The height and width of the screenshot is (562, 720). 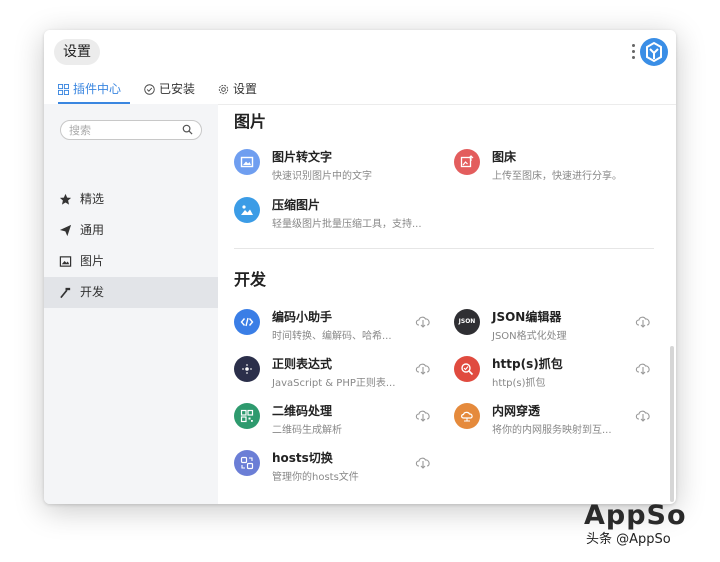 I want to click on switch-icon, so click(x=247, y=463).